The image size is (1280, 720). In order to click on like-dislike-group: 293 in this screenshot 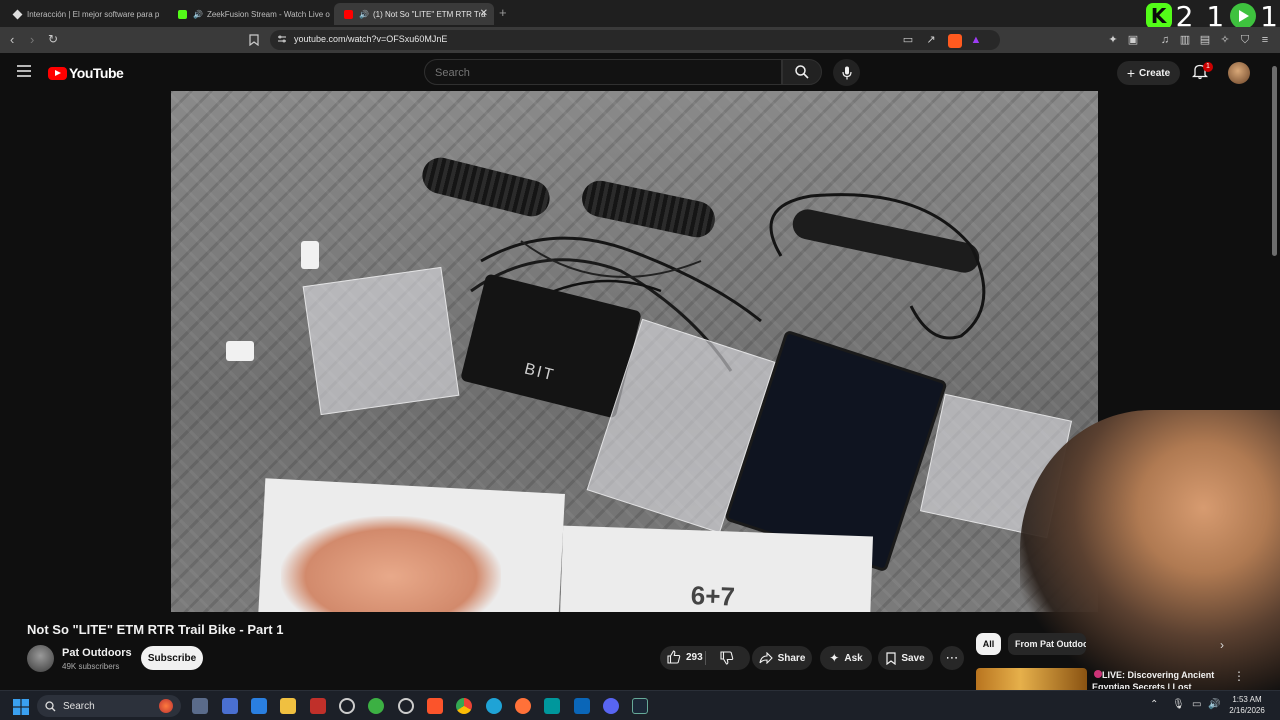, I will do `click(705, 658)`.